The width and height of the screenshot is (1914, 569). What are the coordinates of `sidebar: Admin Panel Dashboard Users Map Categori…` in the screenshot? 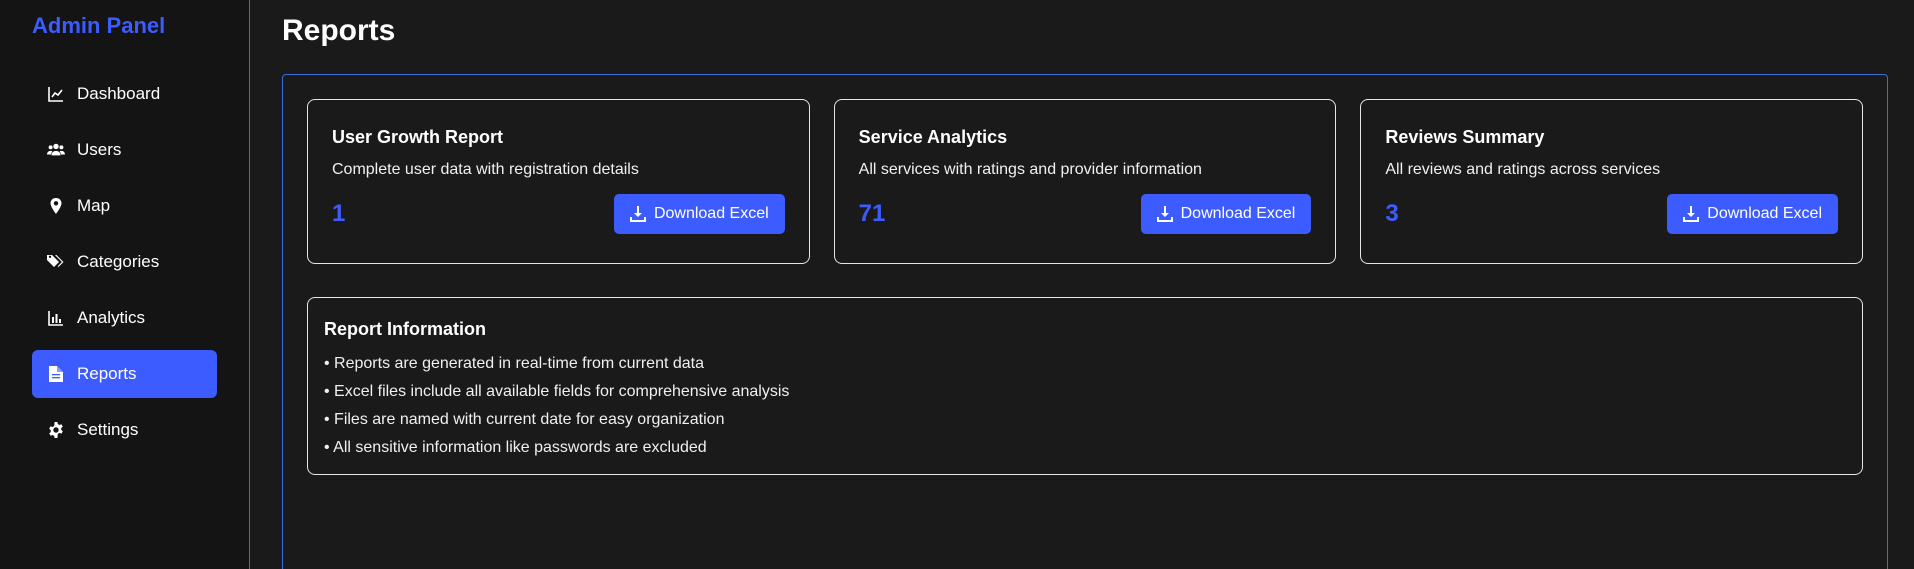 It's located at (125, 284).